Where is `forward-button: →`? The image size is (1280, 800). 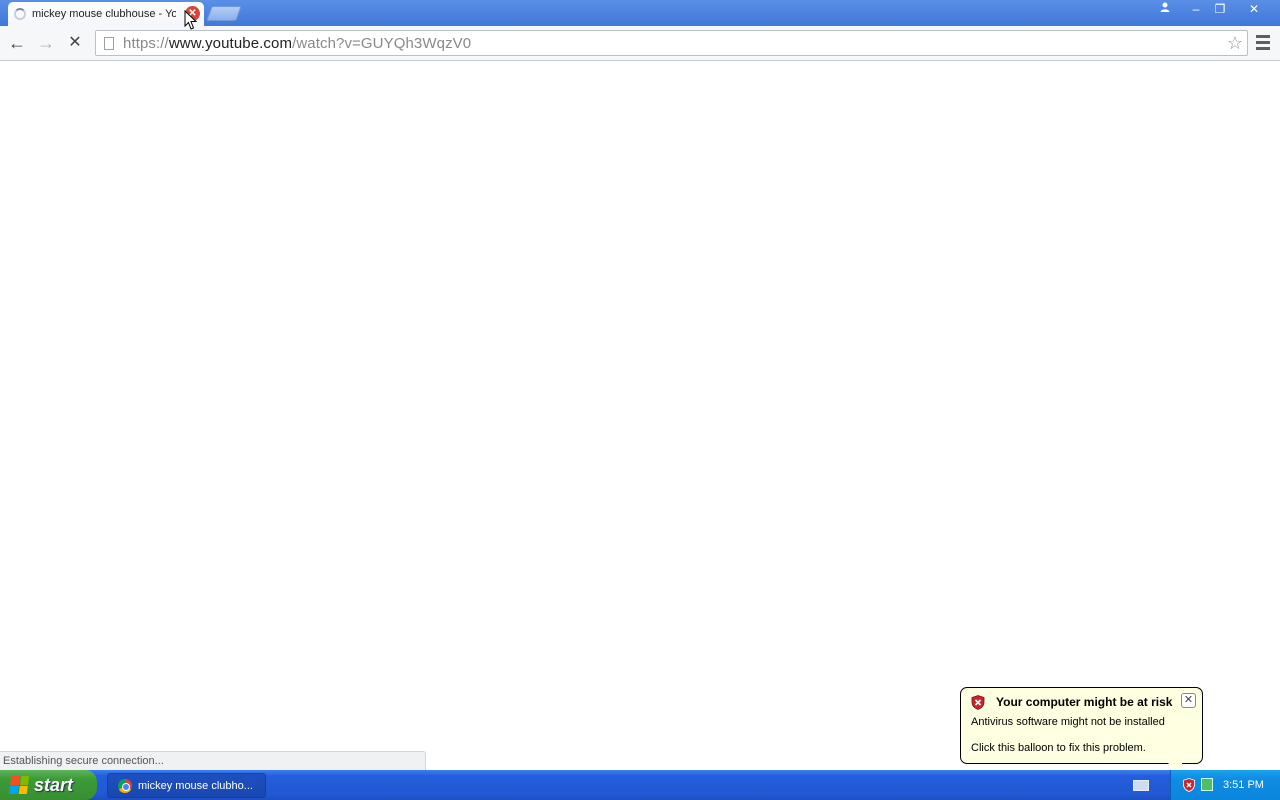 forward-button: → is located at coordinates (46, 43).